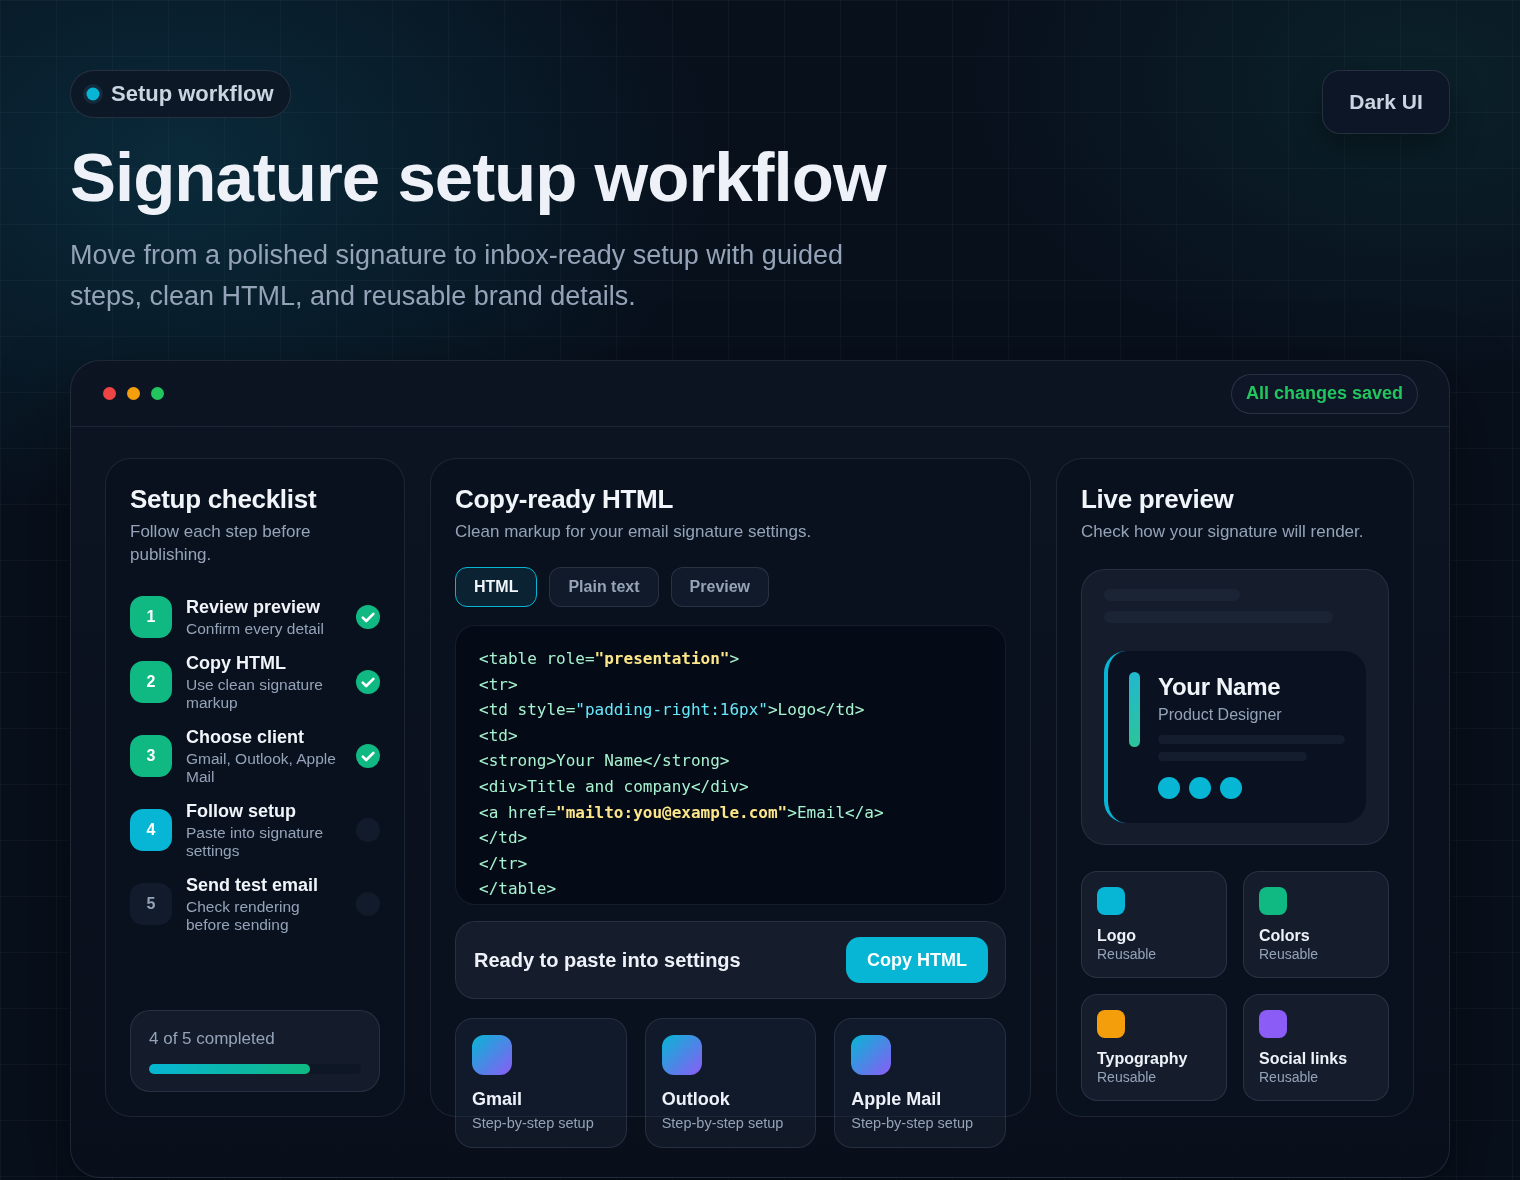 The width and height of the screenshot is (1520, 1180). What do you see at coordinates (610, 659) in the screenshot?
I see `code-line: <table role="presentation">` at bounding box center [610, 659].